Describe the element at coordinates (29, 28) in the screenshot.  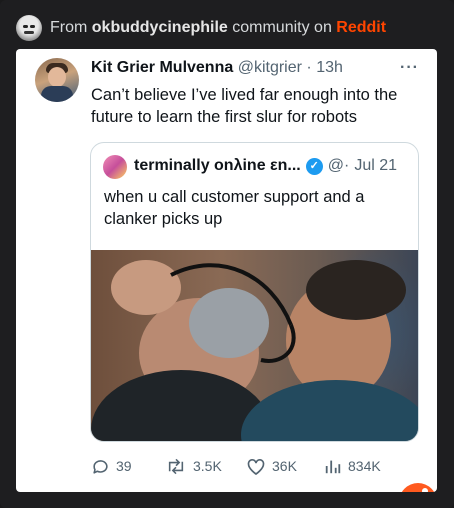
I see `community-avatar` at that location.